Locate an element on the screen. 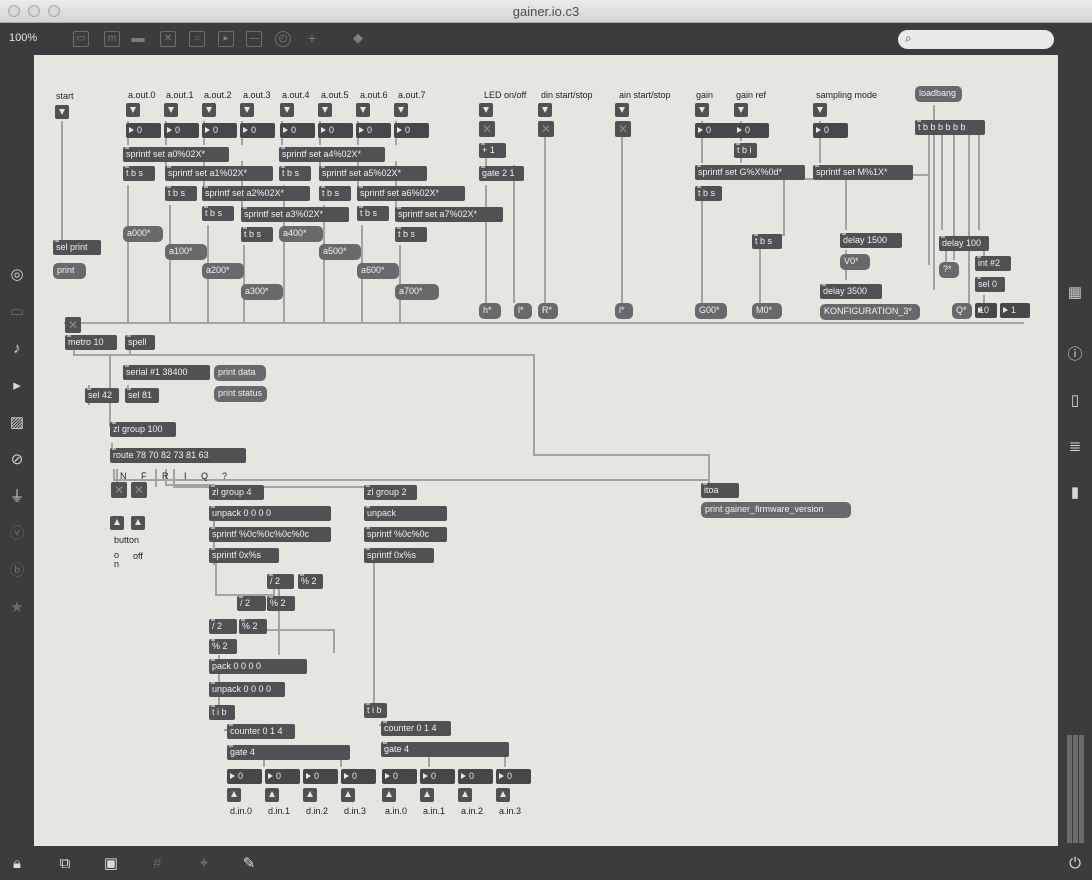 The image size is (1092, 880). vizzie-icon: ⓥ is located at coordinates (17, 534).